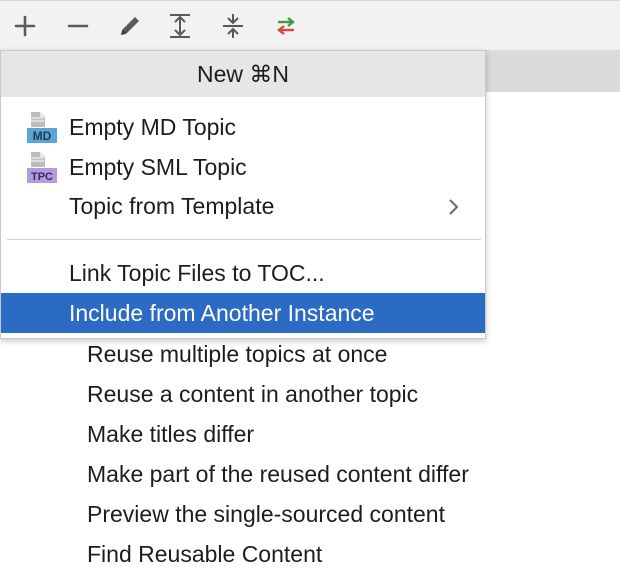  I want to click on expand-all-button, so click(180, 26).